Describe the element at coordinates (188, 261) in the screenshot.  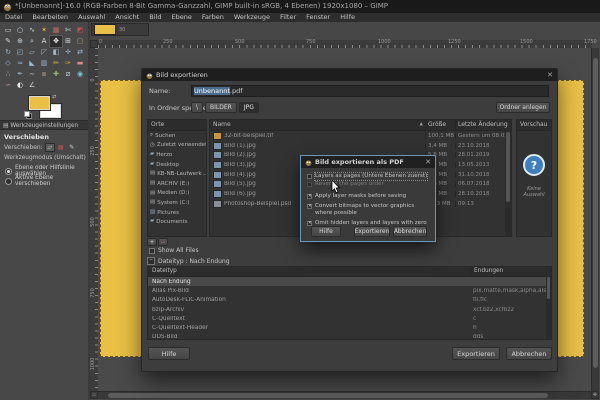
I see `filetype-expander: − Dateityp : Nach Endung` at that location.